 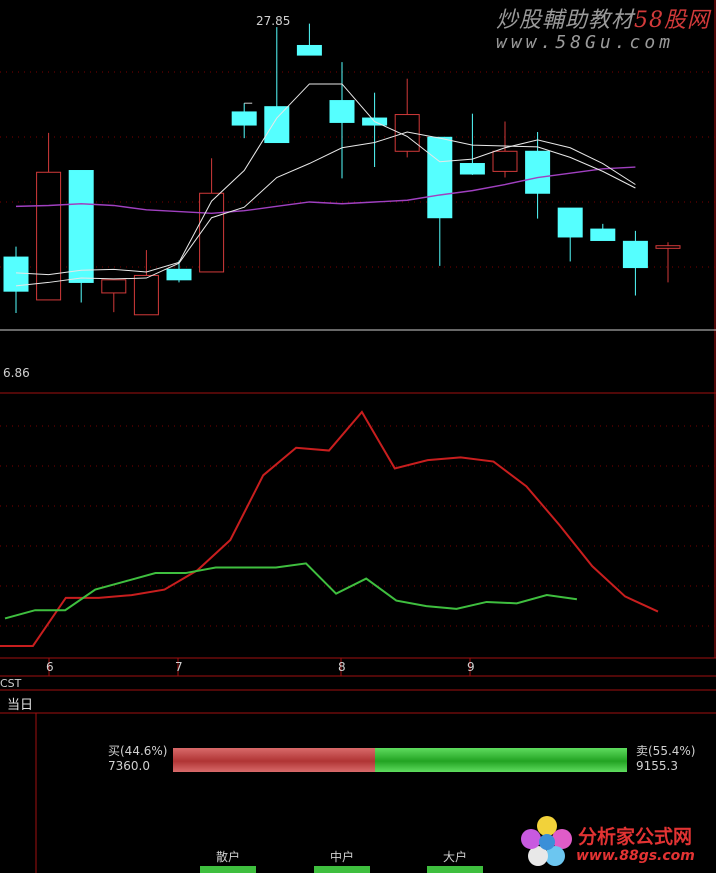 What do you see at coordinates (342, 869) in the screenshot?
I see `category-medium-bar` at bounding box center [342, 869].